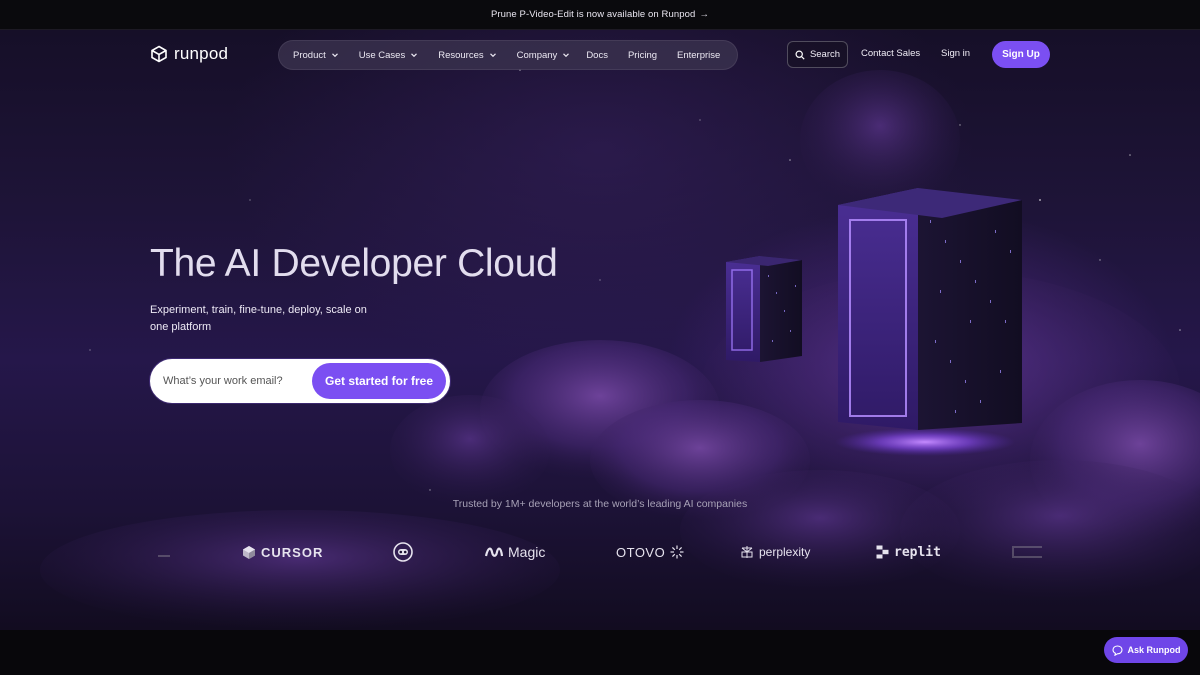  Describe the element at coordinates (800, 54) in the screenshot. I see `search-icon` at that location.